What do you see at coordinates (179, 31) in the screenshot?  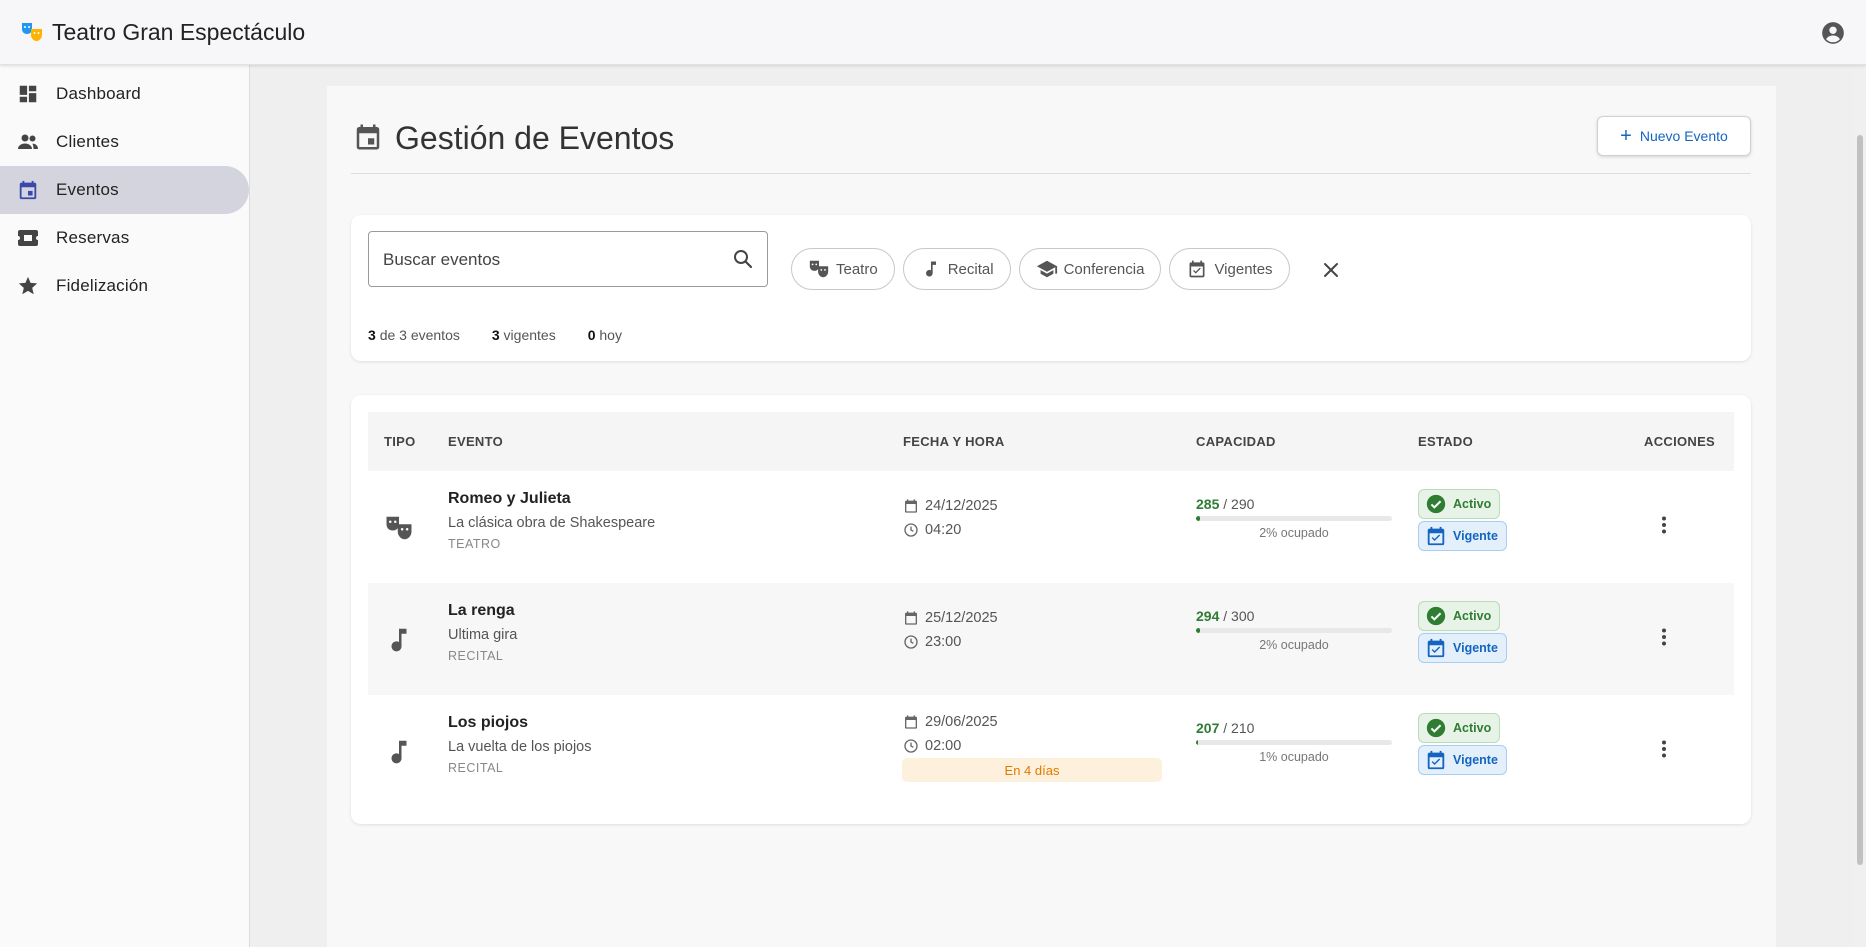 I see `app-title: Teatro Gran Espectáculo` at bounding box center [179, 31].